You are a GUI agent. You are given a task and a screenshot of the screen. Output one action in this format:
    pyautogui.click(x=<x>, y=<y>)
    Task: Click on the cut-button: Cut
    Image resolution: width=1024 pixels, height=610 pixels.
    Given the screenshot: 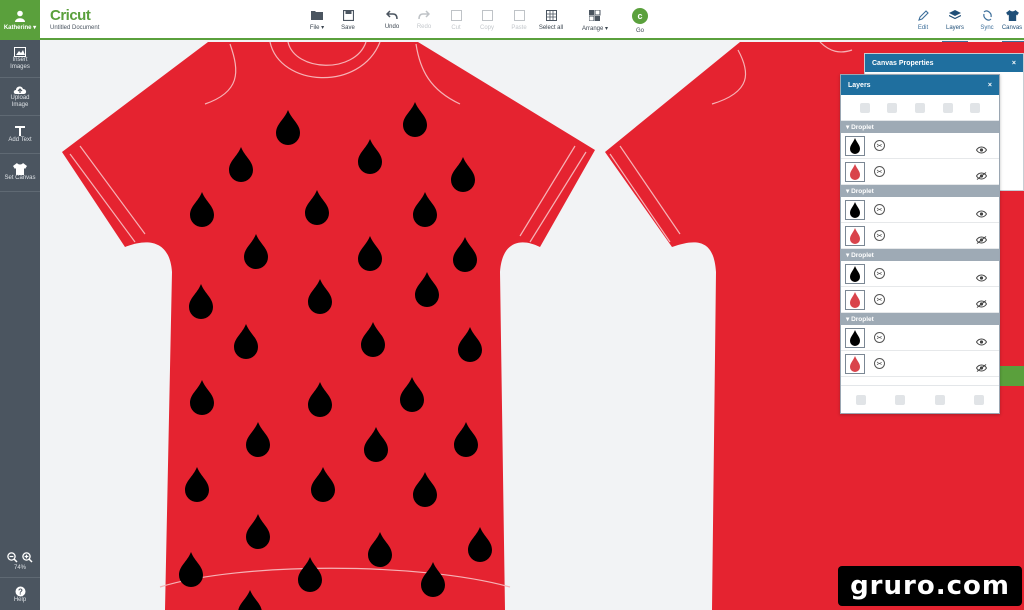 What is the action you would take?
    pyautogui.click(x=456, y=20)
    